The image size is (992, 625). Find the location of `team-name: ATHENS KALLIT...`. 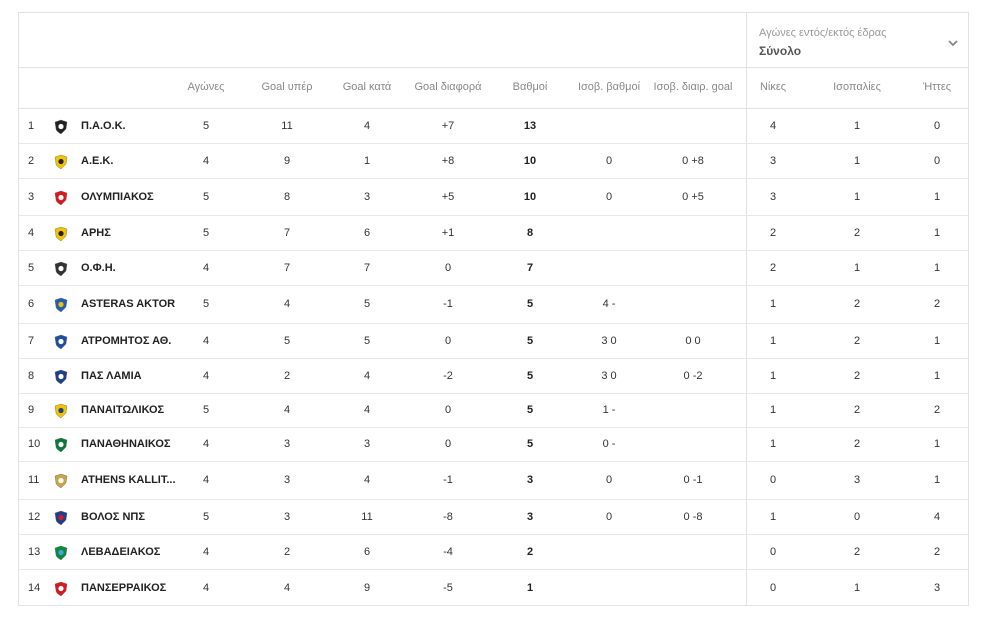

team-name: ATHENS KALLIT... is located at coordinates (128, 480).